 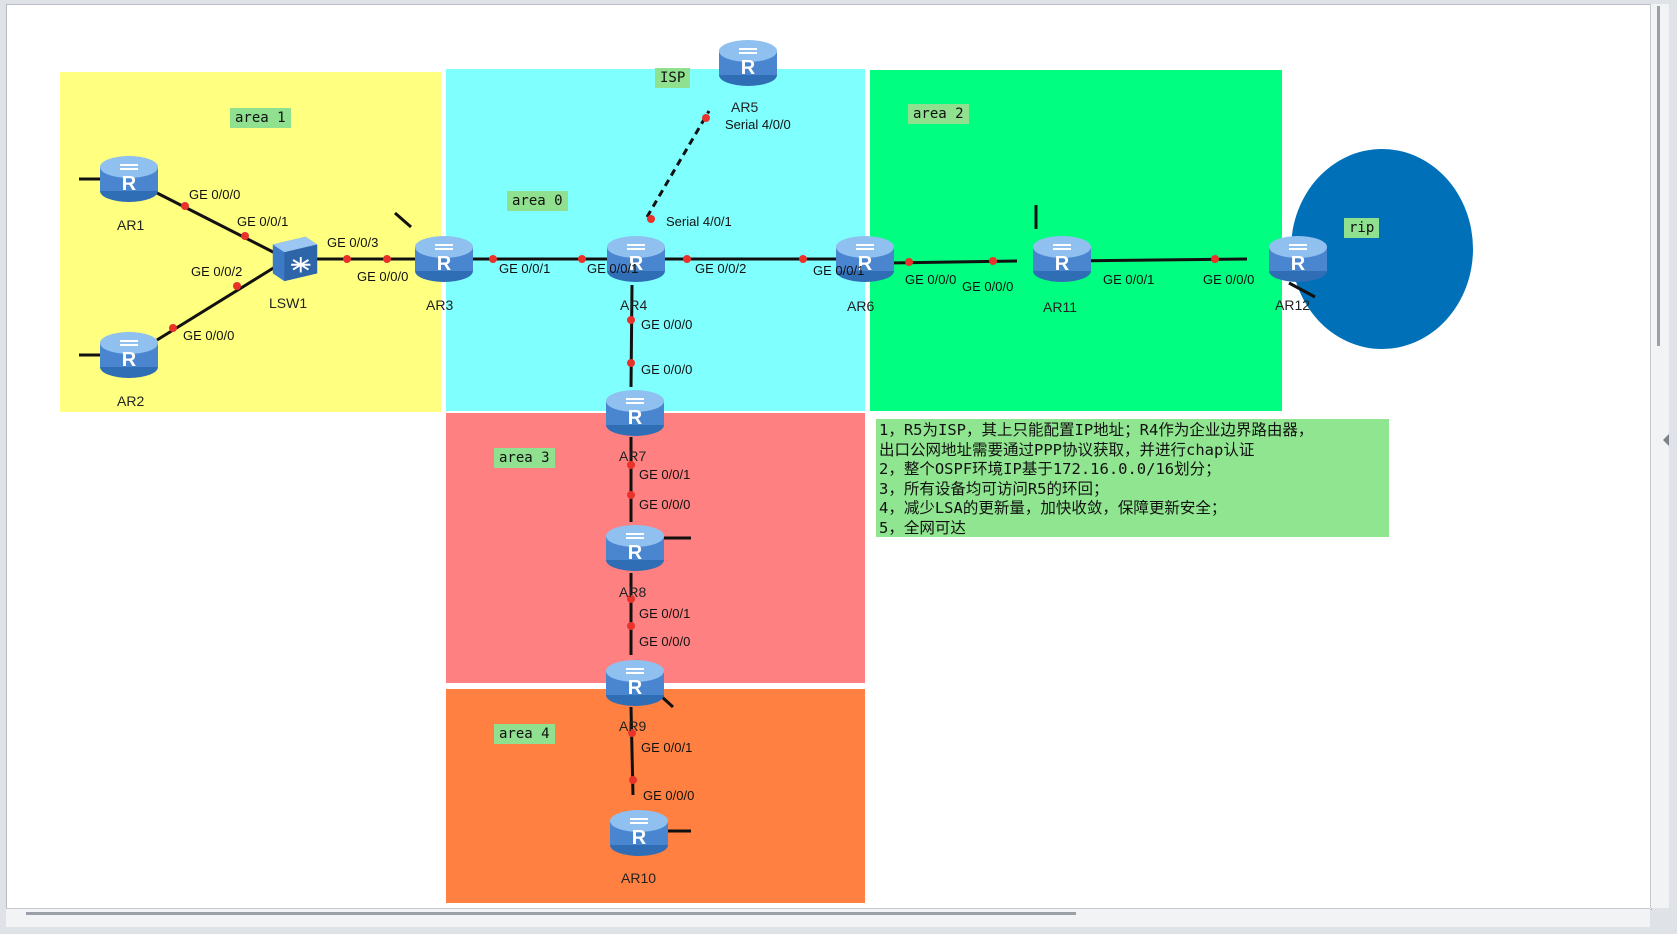 I want to click on requirement-line: 5，全网可达, so click(x=922, y=527).